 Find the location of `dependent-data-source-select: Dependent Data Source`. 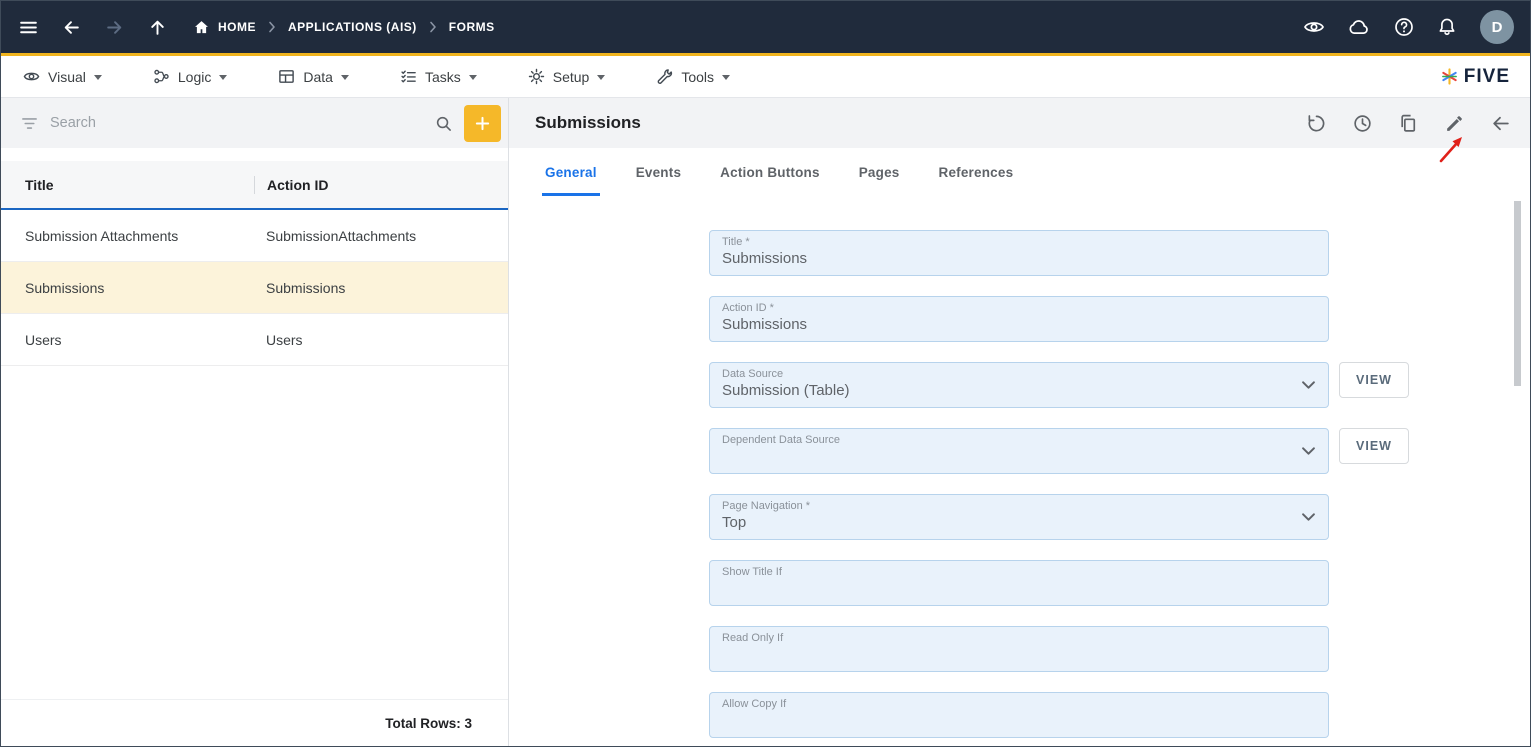

dependent-data-source-select: Dependent Data Source is located at coordinates (1019, 451).